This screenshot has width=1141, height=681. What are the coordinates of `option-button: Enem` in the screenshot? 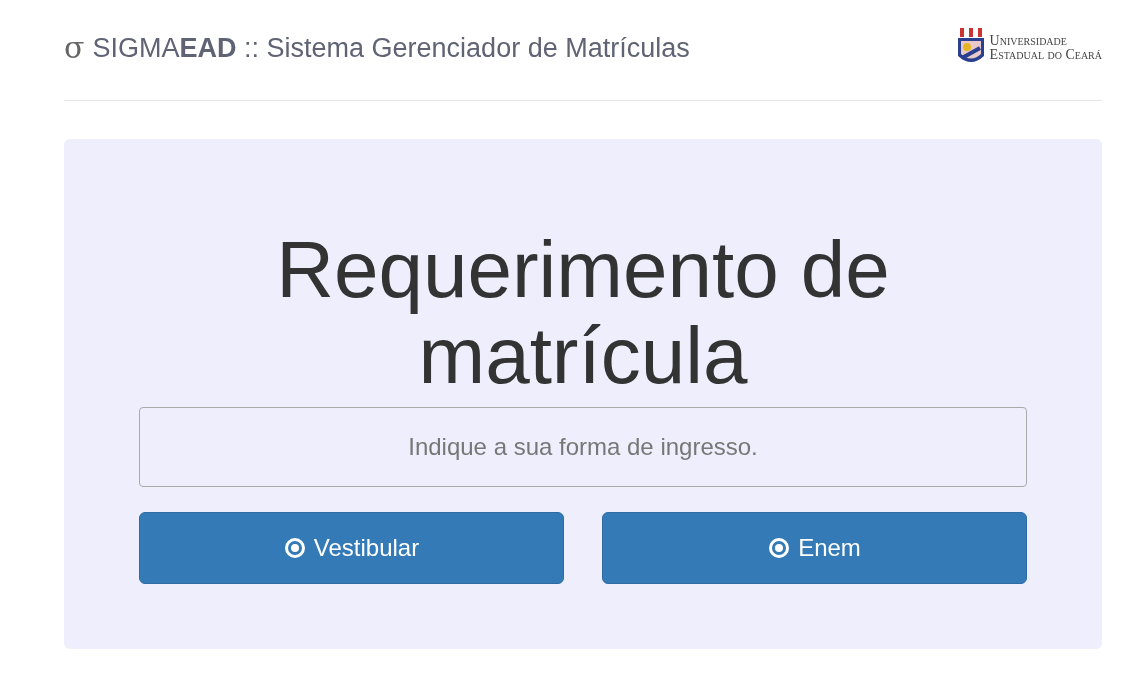 It's located at (814, 548).